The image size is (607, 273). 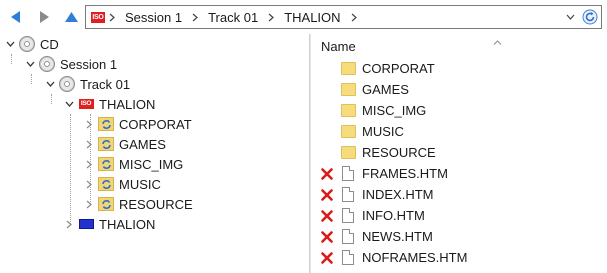 What do you see at coordinates (142, 144) in the screenshot?
I see `tree-item-label: GAMES` at bounding box center [142, 144].